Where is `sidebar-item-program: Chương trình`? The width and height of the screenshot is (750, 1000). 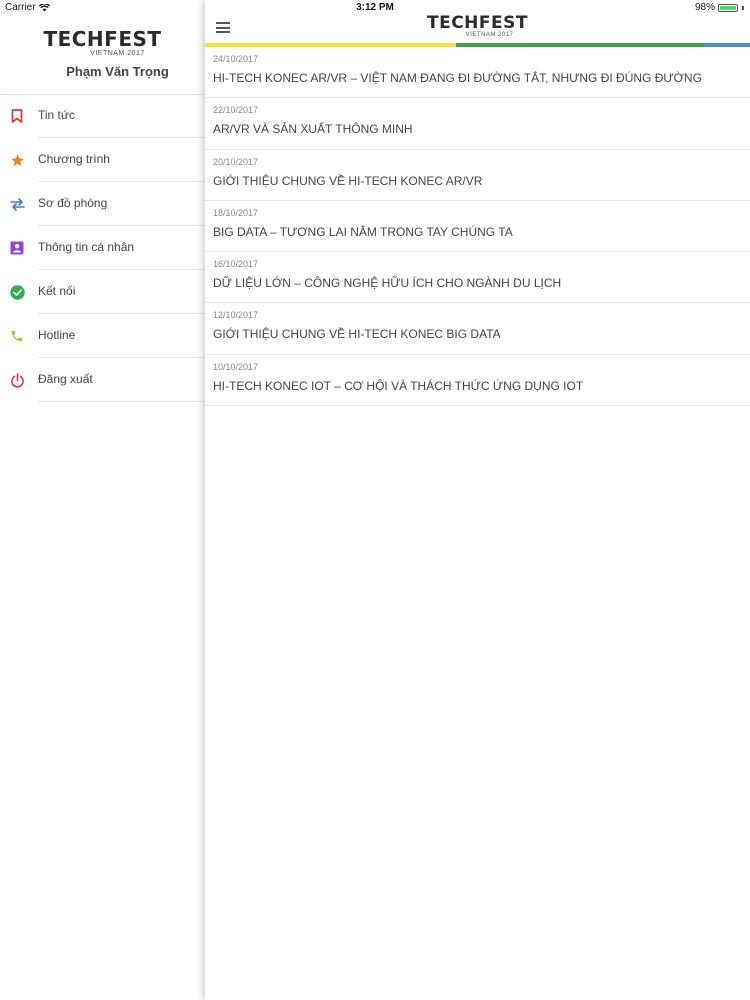 sidebar-item-program: Chương trình is located at coordinates (102, 160).